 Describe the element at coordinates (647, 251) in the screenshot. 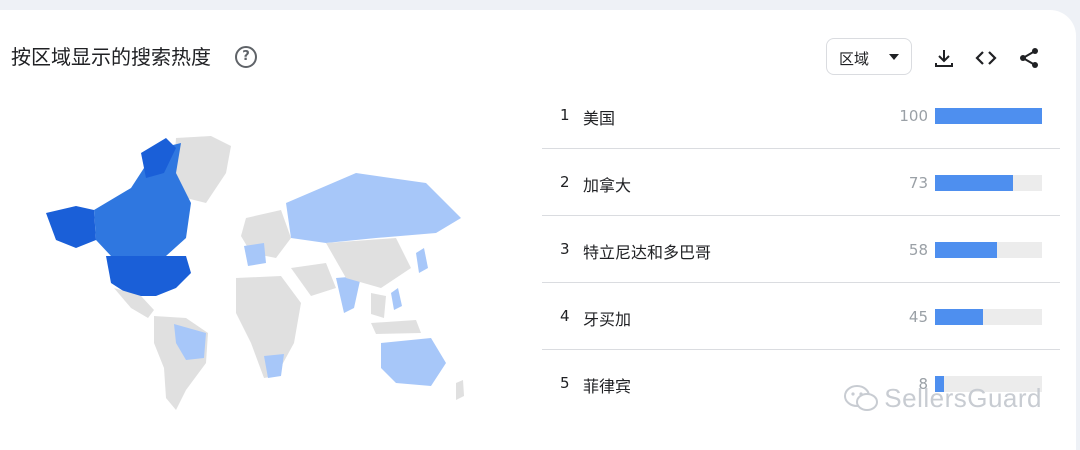

I see `region-name: 特立尼达和多巴哥` at that location.